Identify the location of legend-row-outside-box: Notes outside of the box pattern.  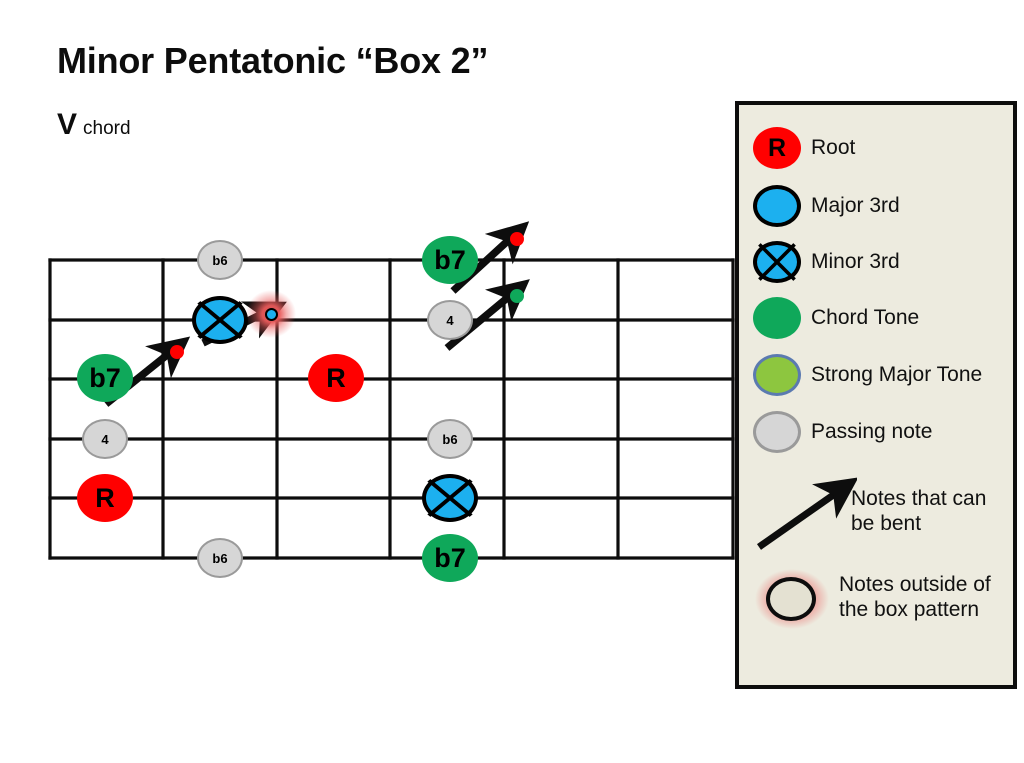
(884, 598).